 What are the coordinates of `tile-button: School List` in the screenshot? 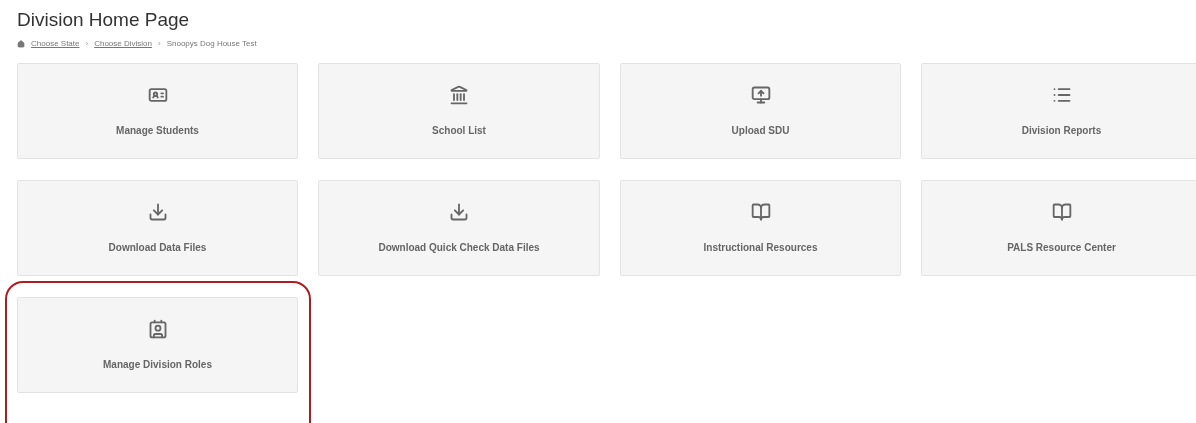 It's located at (459, 111).